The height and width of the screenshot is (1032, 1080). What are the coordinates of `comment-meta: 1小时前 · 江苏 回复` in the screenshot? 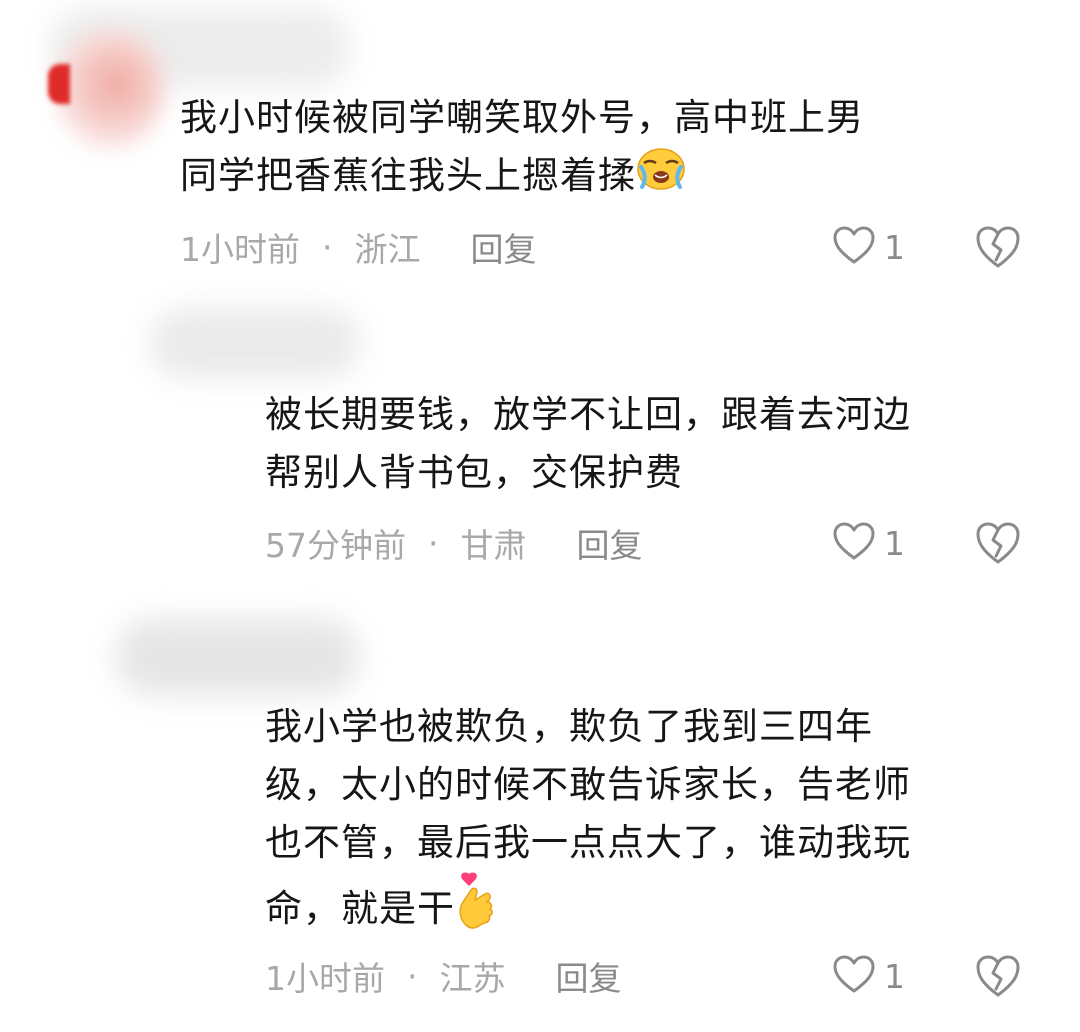 It's located at (443, 976).